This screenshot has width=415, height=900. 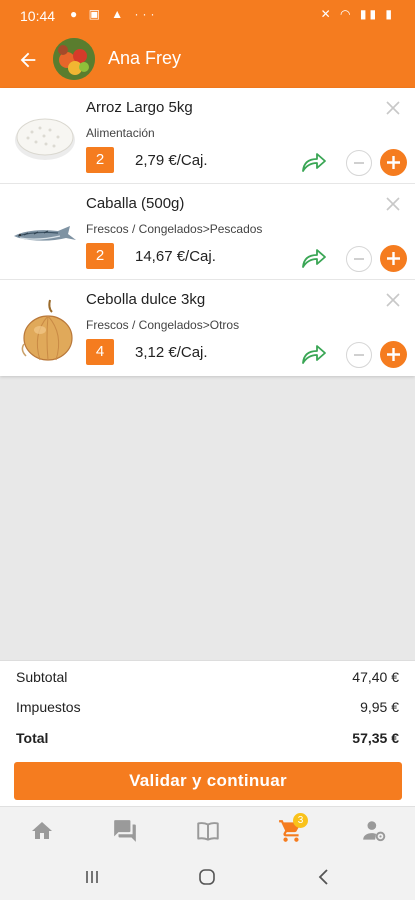 I want to click on arrow-left-icon, so click(x=28, y=60).